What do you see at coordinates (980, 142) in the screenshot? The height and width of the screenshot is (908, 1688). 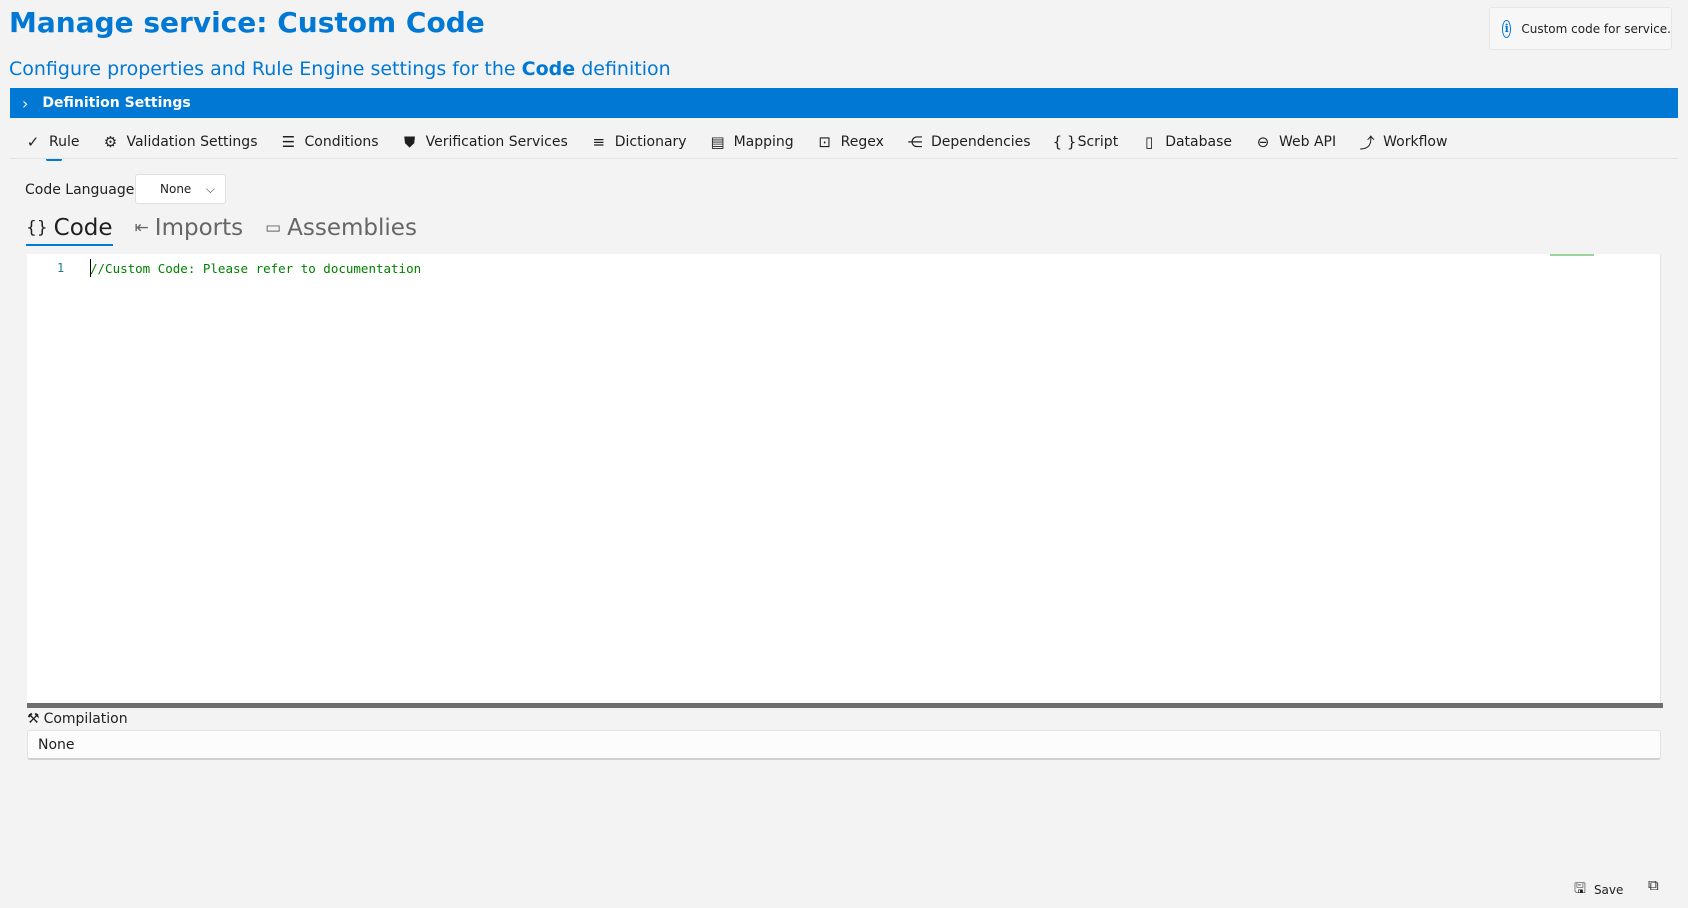 I see `tab-label: Dependencies` at bounding box center [980, 142].